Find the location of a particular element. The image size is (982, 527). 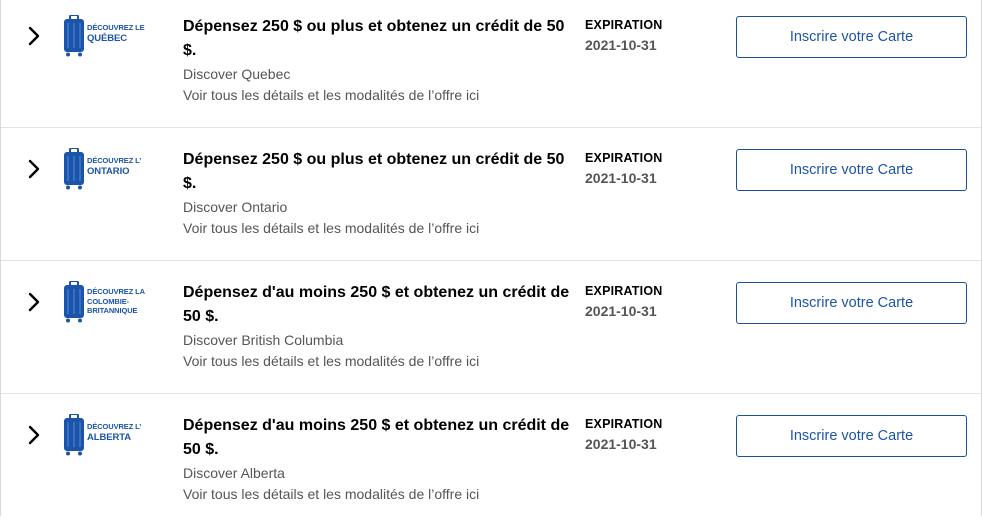

logo-text-line2: ALBERTA is located at coordinates (109, 437).